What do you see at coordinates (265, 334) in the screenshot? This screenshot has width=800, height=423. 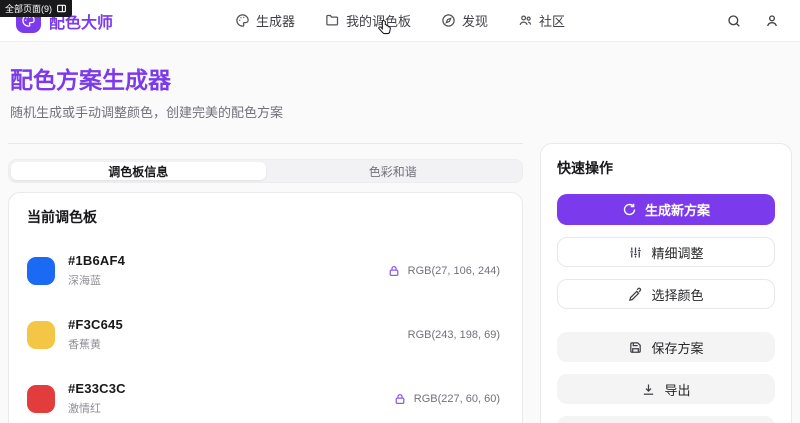 I see `color-row-2: #F3C645 香蕉黄 RGB(243, 198, 69)` at bounding box center [265, 334].